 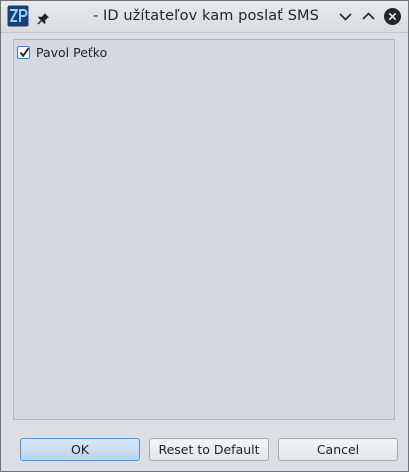 I want to click on chevron-up-icon, so click(x=368, y=16).